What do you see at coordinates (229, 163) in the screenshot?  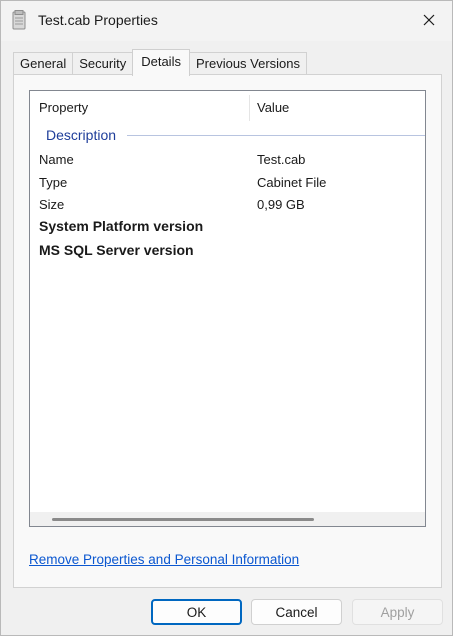 I see `list-item: Name Test.cab` at bounding box center [229, 163].